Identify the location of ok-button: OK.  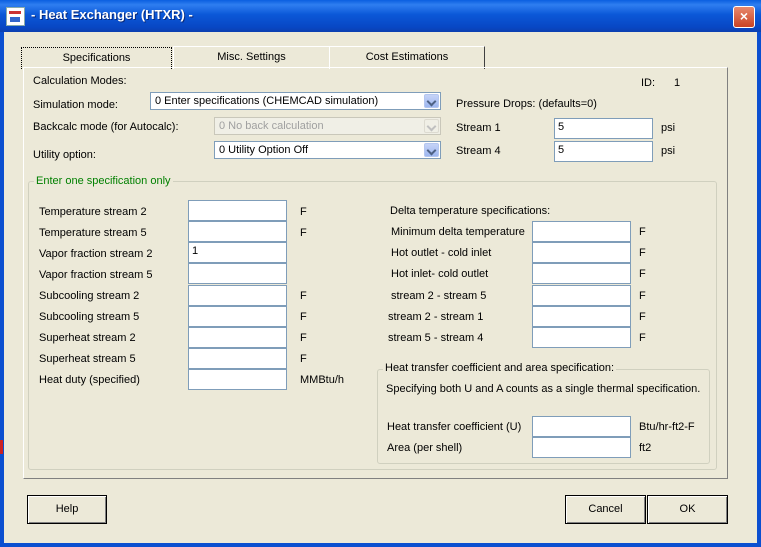
(687, 509).